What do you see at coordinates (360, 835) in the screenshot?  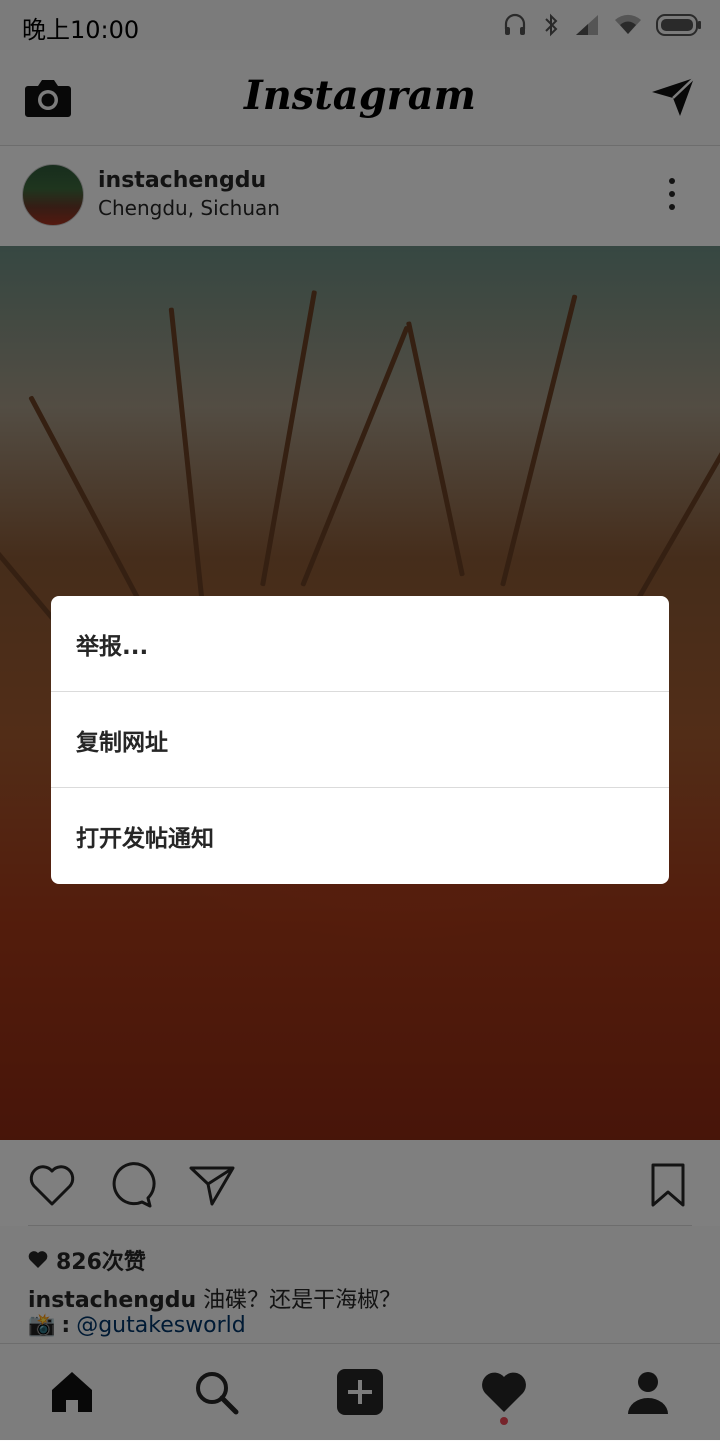 I see `dialog-post-notifications-option: 打开发帖通知` at bounding box center [360, 835].